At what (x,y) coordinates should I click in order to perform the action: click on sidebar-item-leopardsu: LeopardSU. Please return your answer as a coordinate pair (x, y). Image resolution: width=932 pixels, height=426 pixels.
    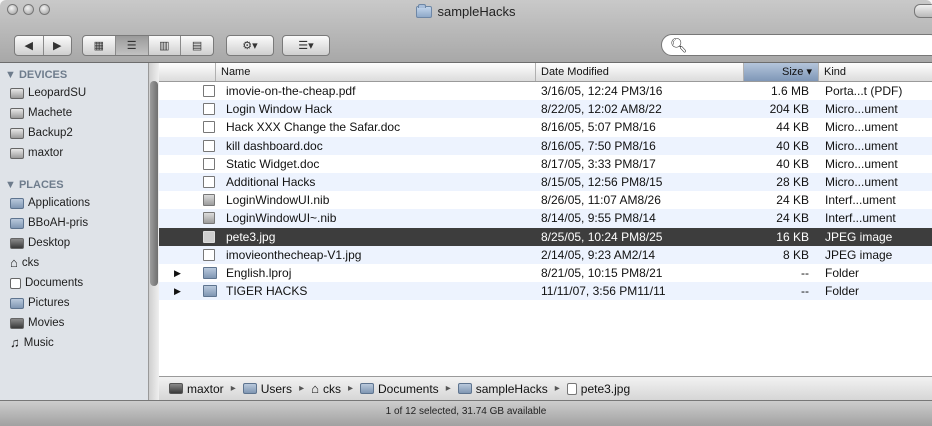
    Looking at the image, I should click on (79, 93).